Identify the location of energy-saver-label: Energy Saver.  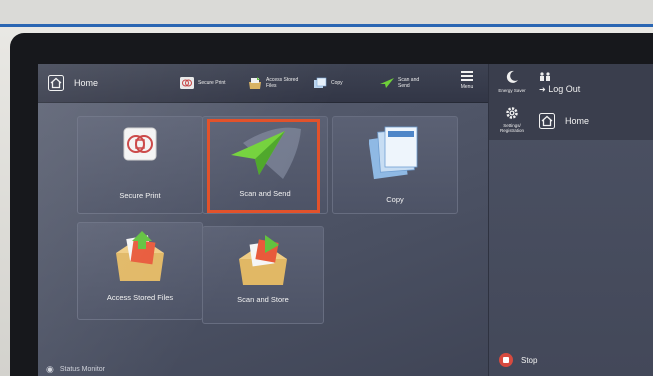
(512, 90).